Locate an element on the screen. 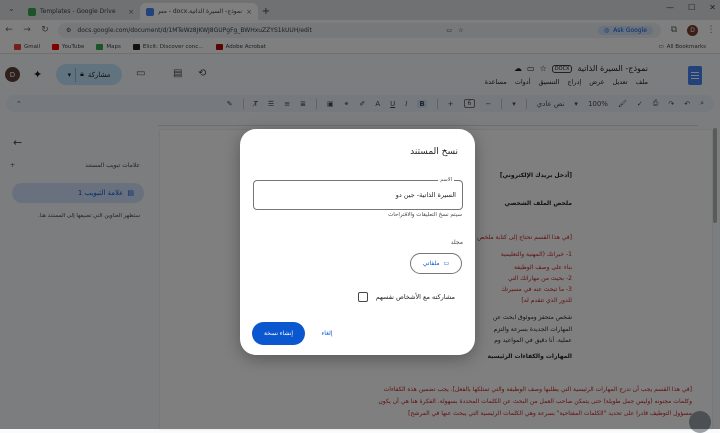 The width and height of the screenshot is (720, 433). name-field: الاسم is located at coordinates (358, 193).